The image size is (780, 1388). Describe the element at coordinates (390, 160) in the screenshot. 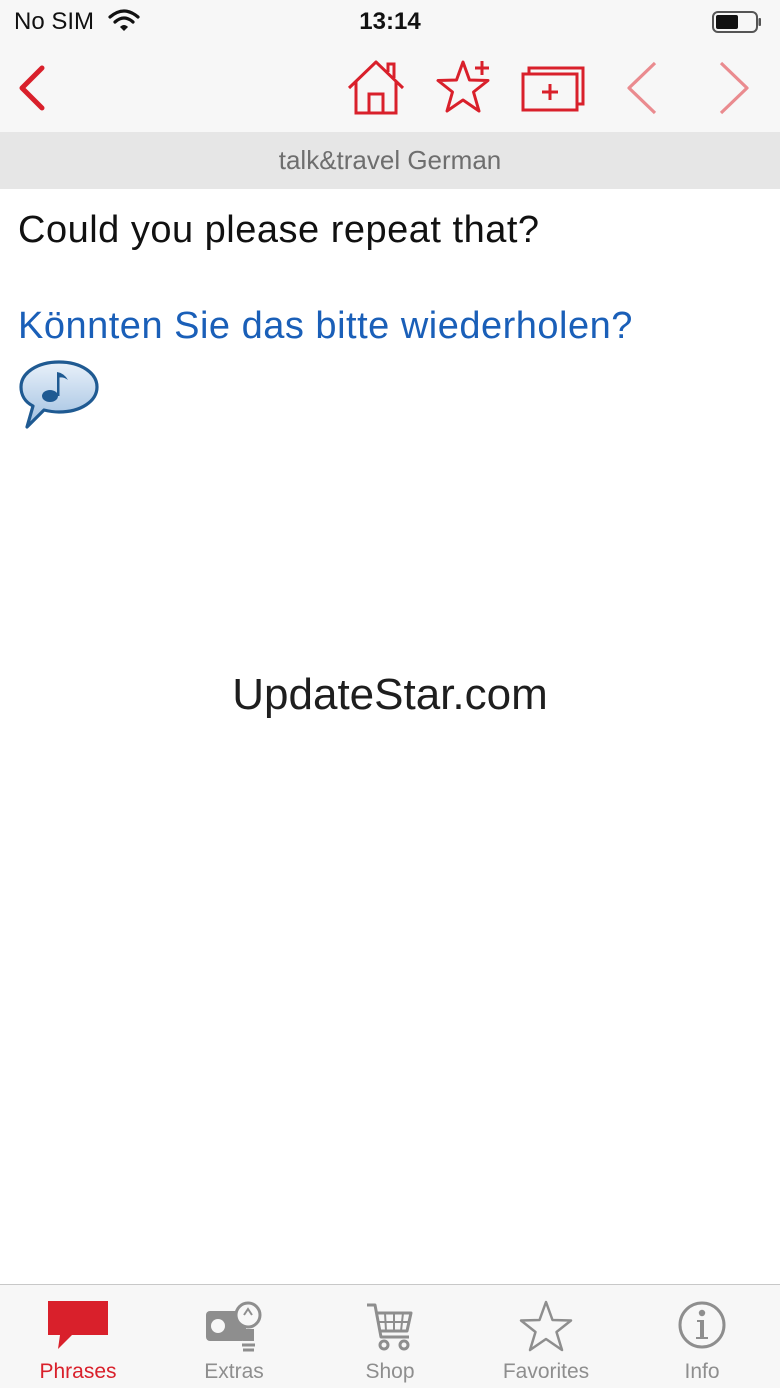

I see `book-title: talk&travel German` at that location.